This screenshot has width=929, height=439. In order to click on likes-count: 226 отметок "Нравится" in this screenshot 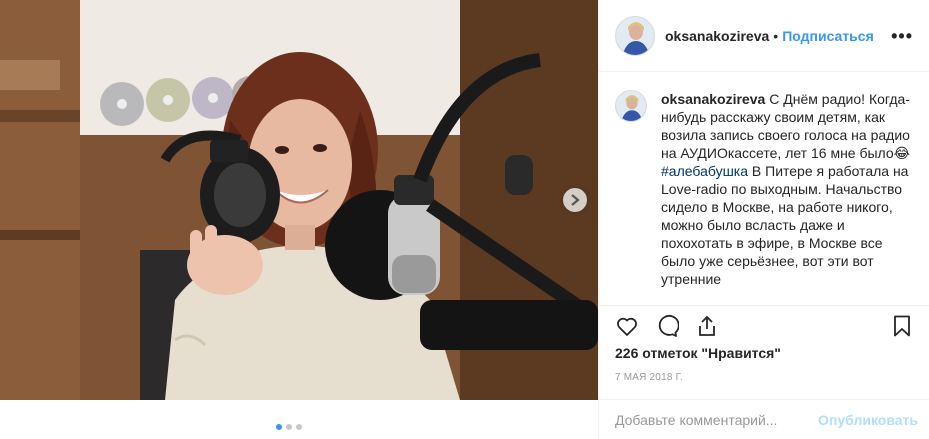, I will do `click(698, 353)`.